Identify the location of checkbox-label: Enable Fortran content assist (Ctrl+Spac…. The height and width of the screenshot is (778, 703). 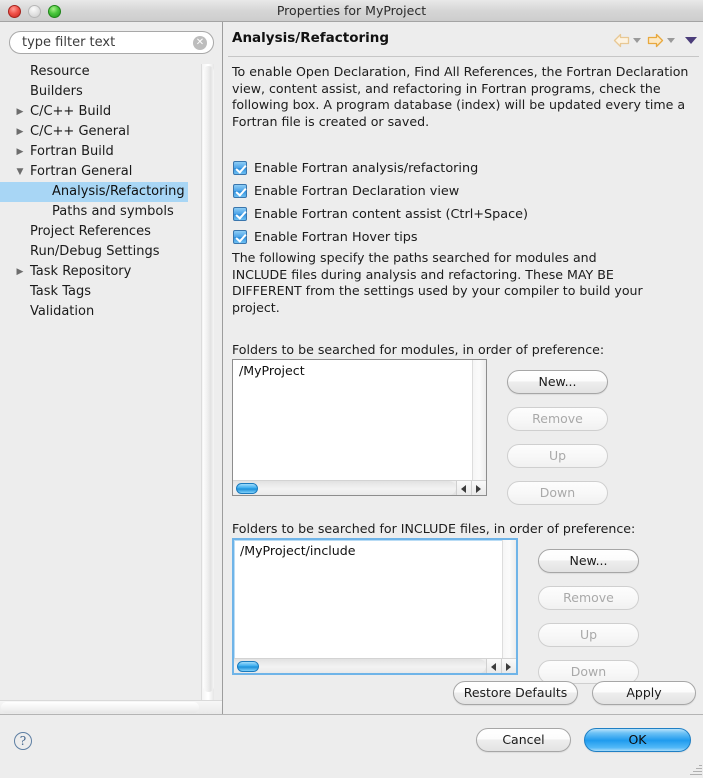
(391, 214).